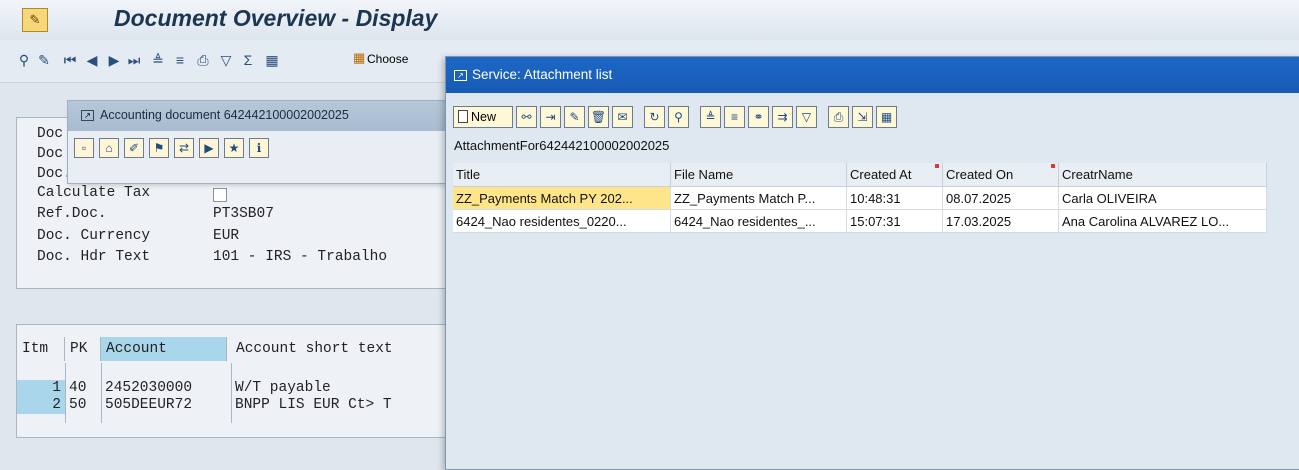 The width and height of the screenshot is (1299, 470). What do you see at coordinates (41, 388) in the screenshot?
I see `row-1-itm: 1` at bounding box center [41, 388].